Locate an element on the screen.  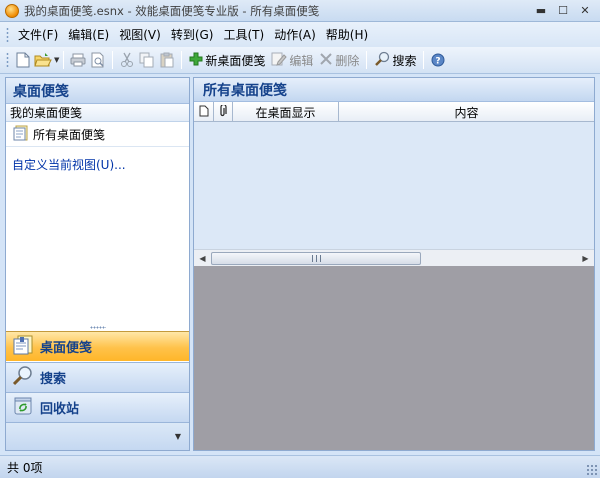
column-attachment-header is located at coordinates (223, 112).